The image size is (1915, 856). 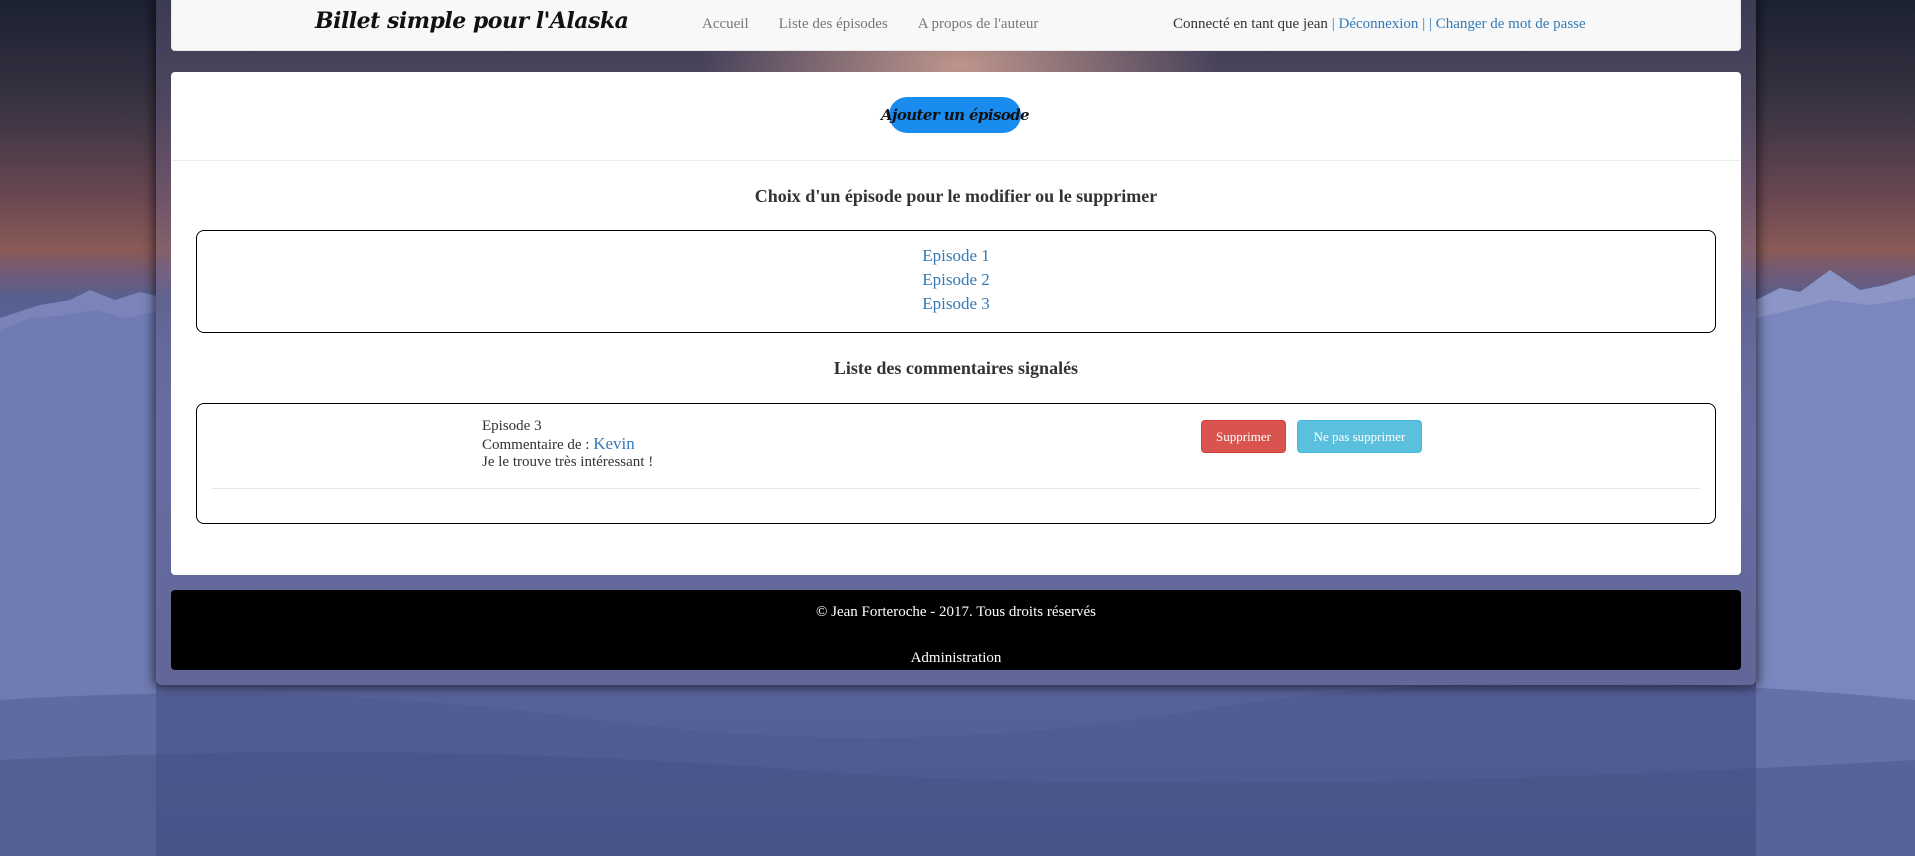 I want to click on nav-link-episodes-list: Liste des épisodes, so click(x=833, y=24).